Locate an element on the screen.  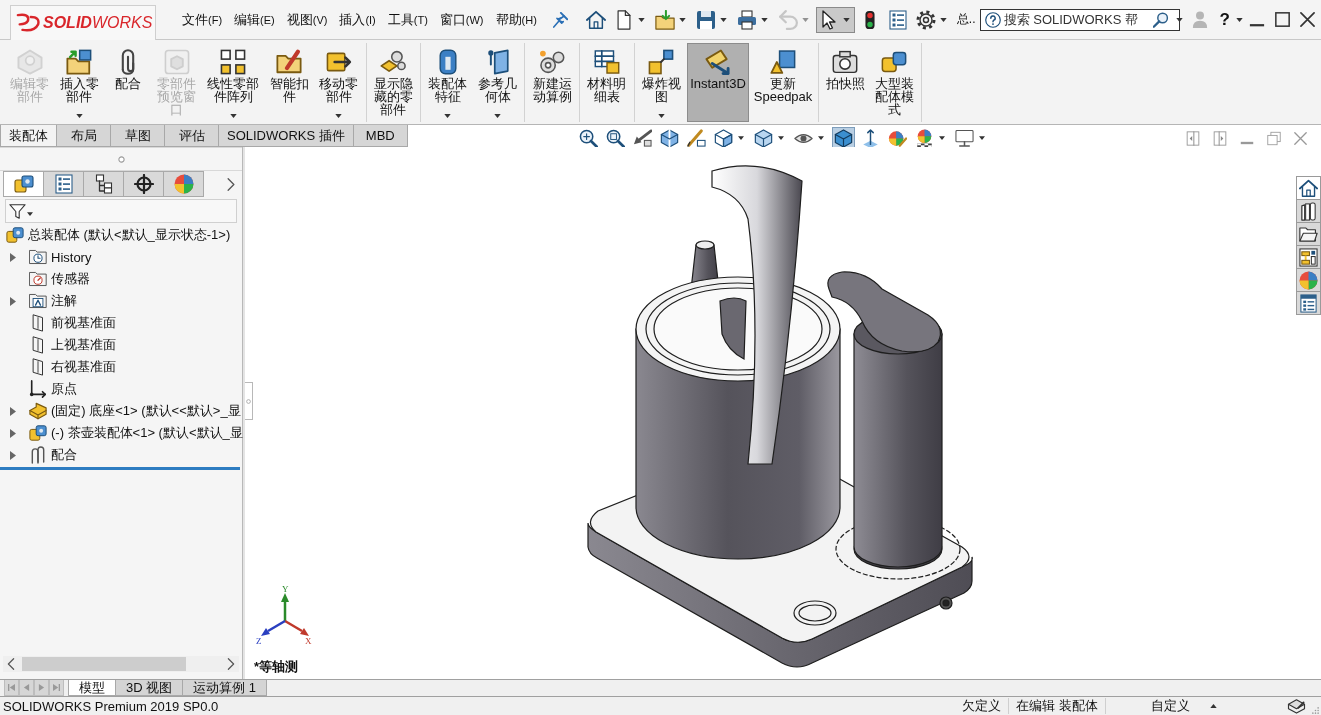
tree-item: History is located at coordinates (121, 257).